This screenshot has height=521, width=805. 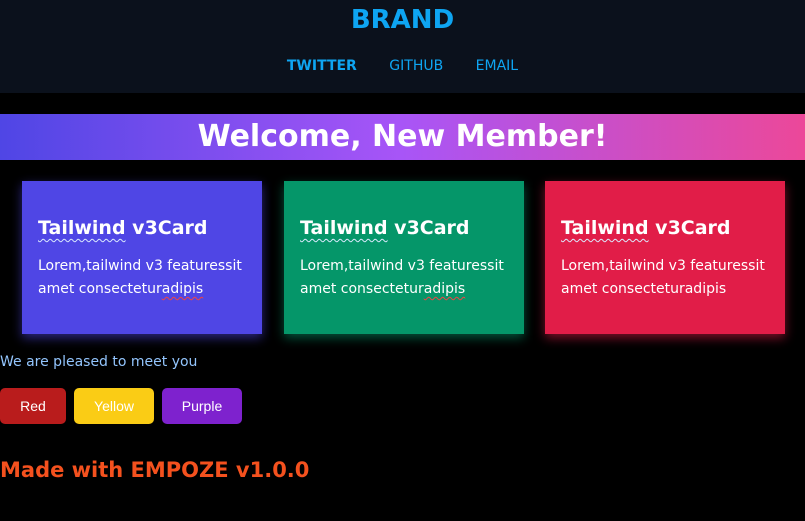 I want to click on purple-button: Purple, so click(x=202, y=406).